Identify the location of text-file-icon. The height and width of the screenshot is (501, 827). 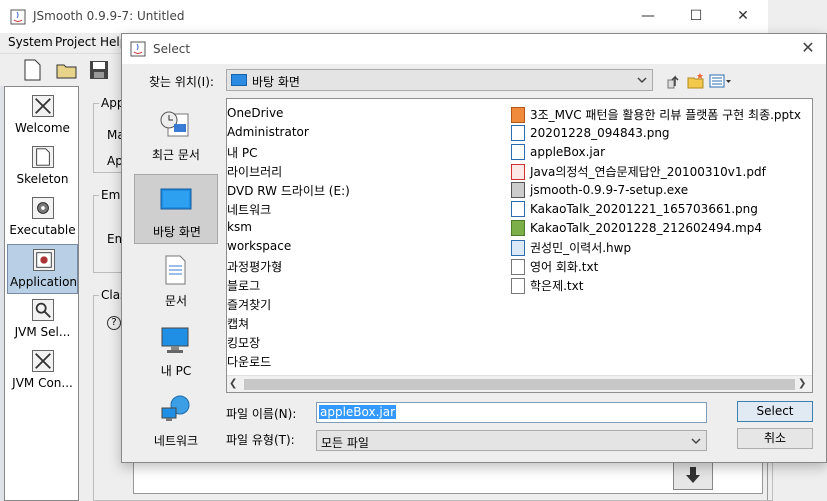
(518, 286).